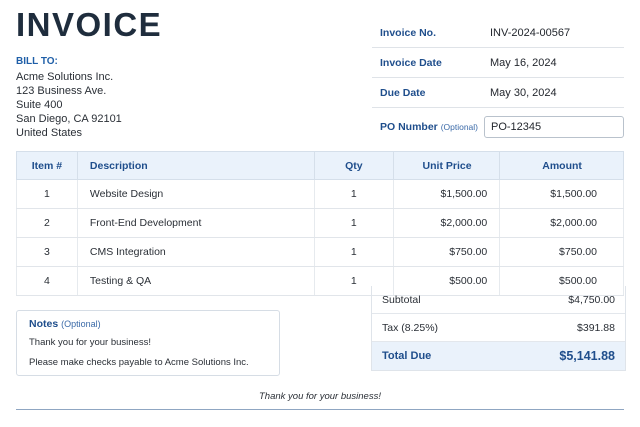 This screenshot has height=427, width=640. I want to click on cell-description: Front-End Development, so click(195, 223).